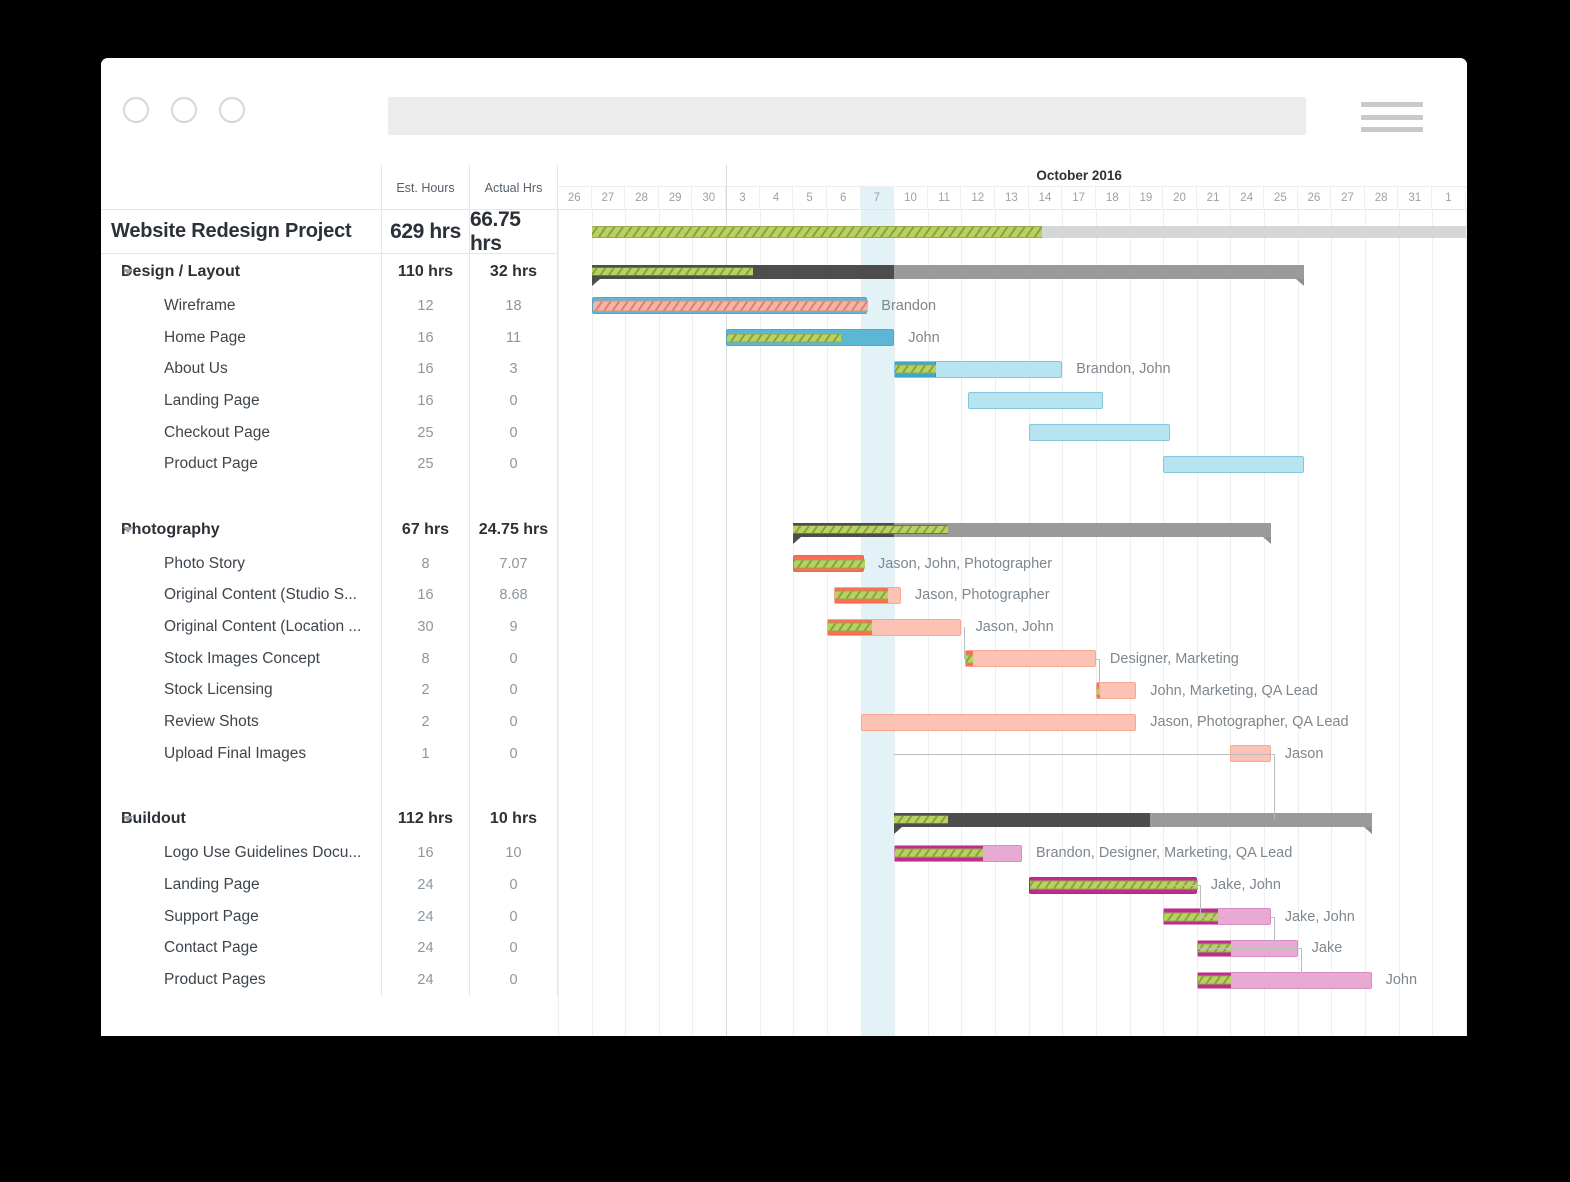 The image size is (1570, 1182). What do you see at coordinates (241, 306) in the screenshot?
I see `task-name-0-0: Wireframe` at bounding box center [241, 306].